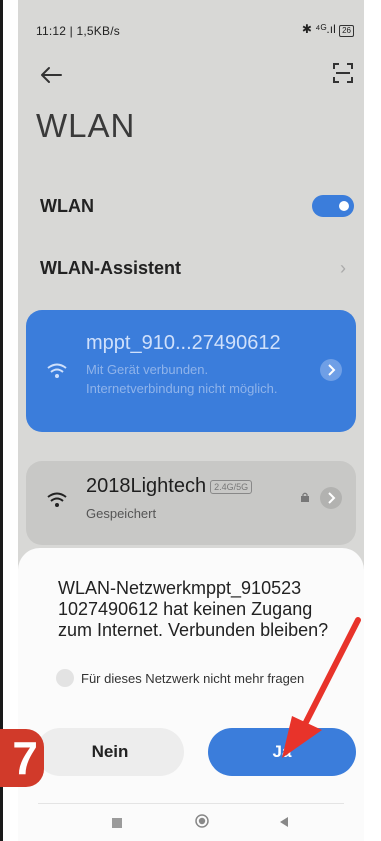 Image resolution: width=381 pixels, height=841 pixels. I want to click on step-number-badge: 7, so click(22, 758).